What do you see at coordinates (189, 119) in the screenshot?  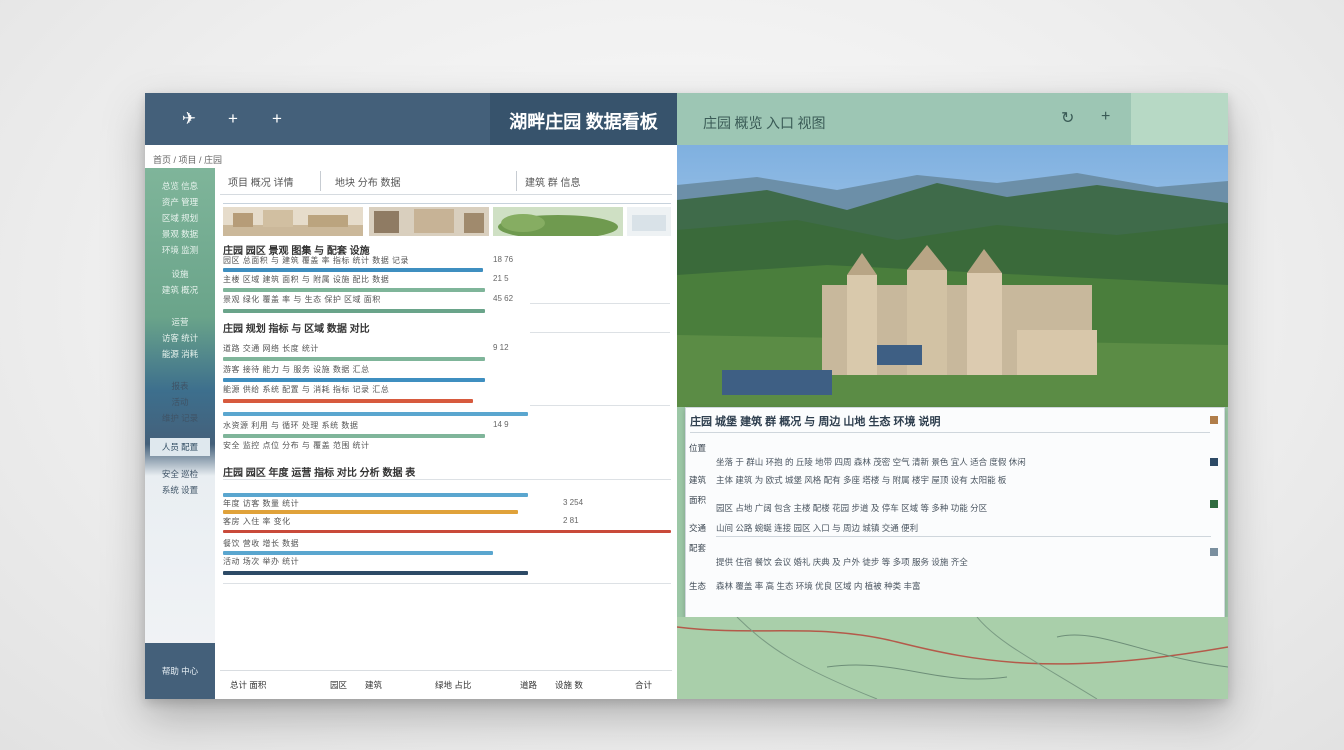 I see `compass-icon: ✈` at bounding box center [189, 119].